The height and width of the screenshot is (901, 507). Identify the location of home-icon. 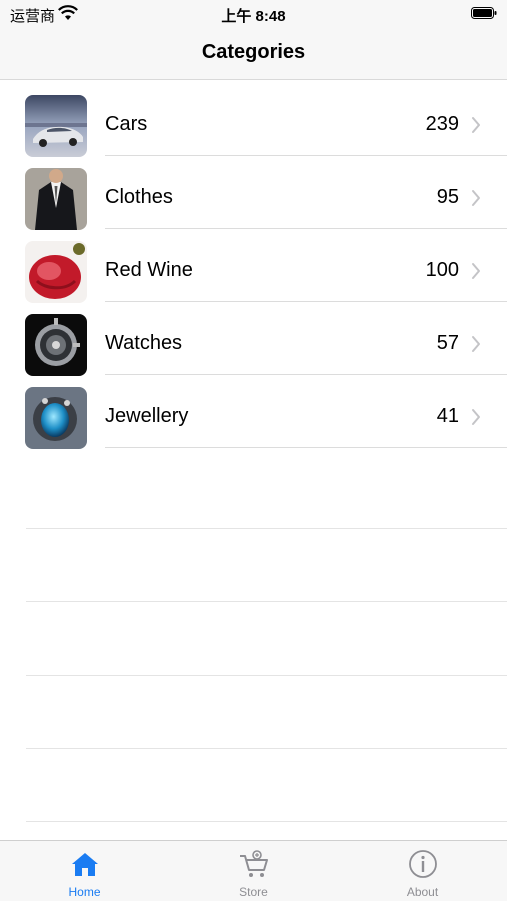
(85, 864).